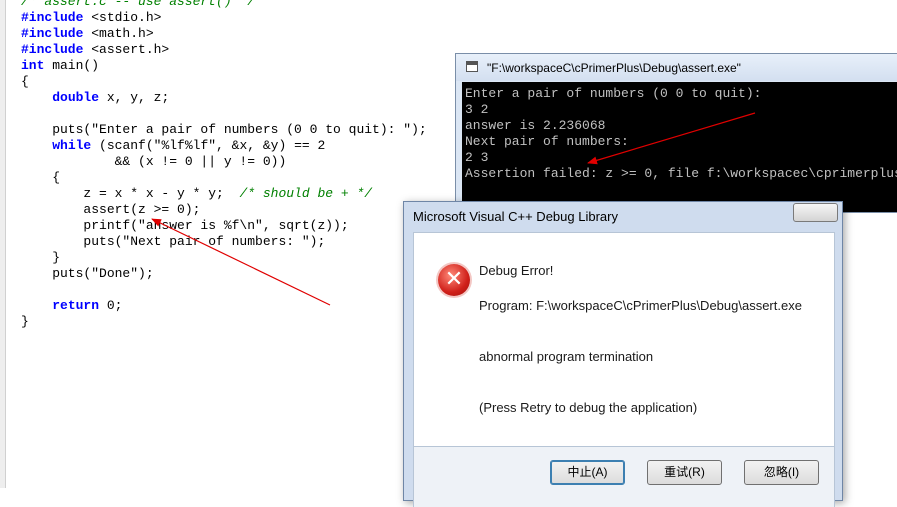 The image size is (897, 507). What do you see at coordinates (224, 210) in the screenshot?
I see `code-line: assert(z >= 0);` at bounding box center [224, 210].